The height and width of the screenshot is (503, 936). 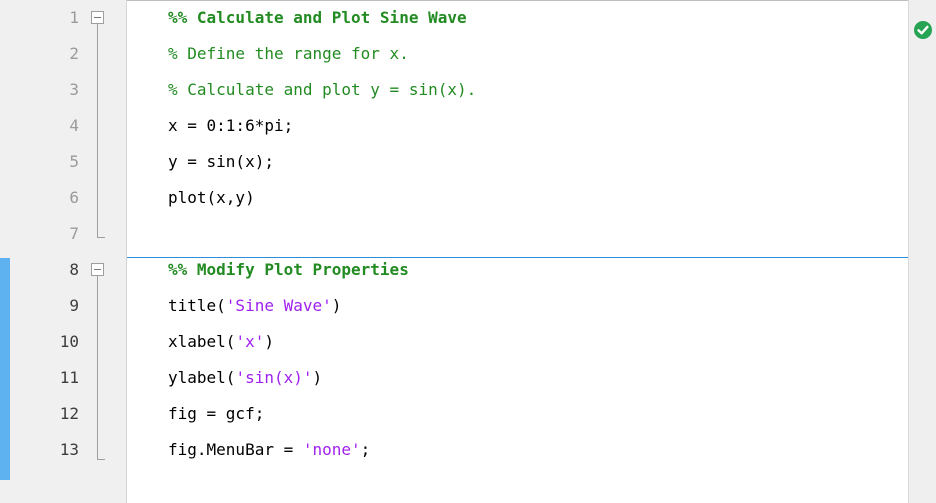 What do you see at coordinates (454, 378) in the screenshot?
I see `code-line: 11 ylabel('sin(x)')` at bounding box center [454, 378].